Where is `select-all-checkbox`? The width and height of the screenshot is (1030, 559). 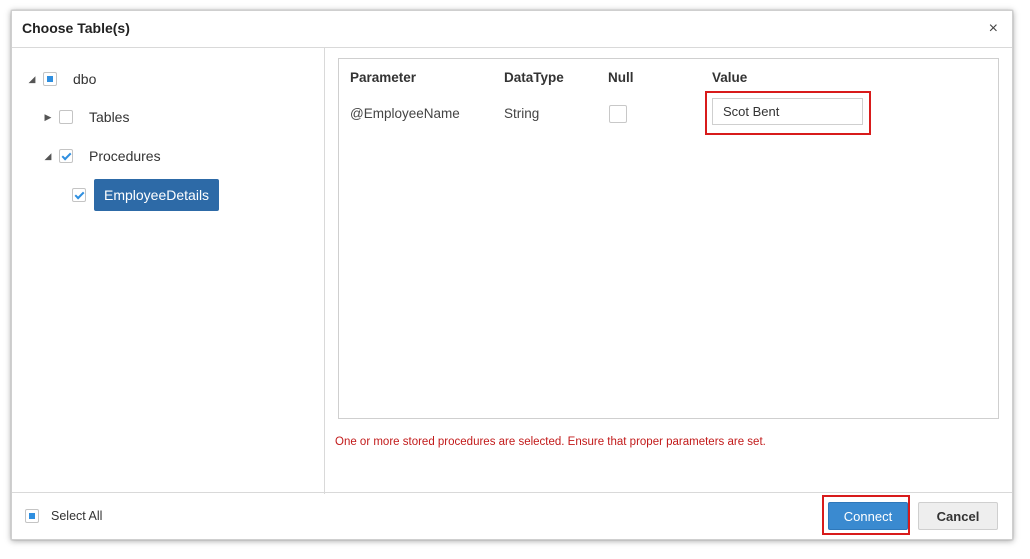
select-all-checkbox is located at coordinates (32, 516).